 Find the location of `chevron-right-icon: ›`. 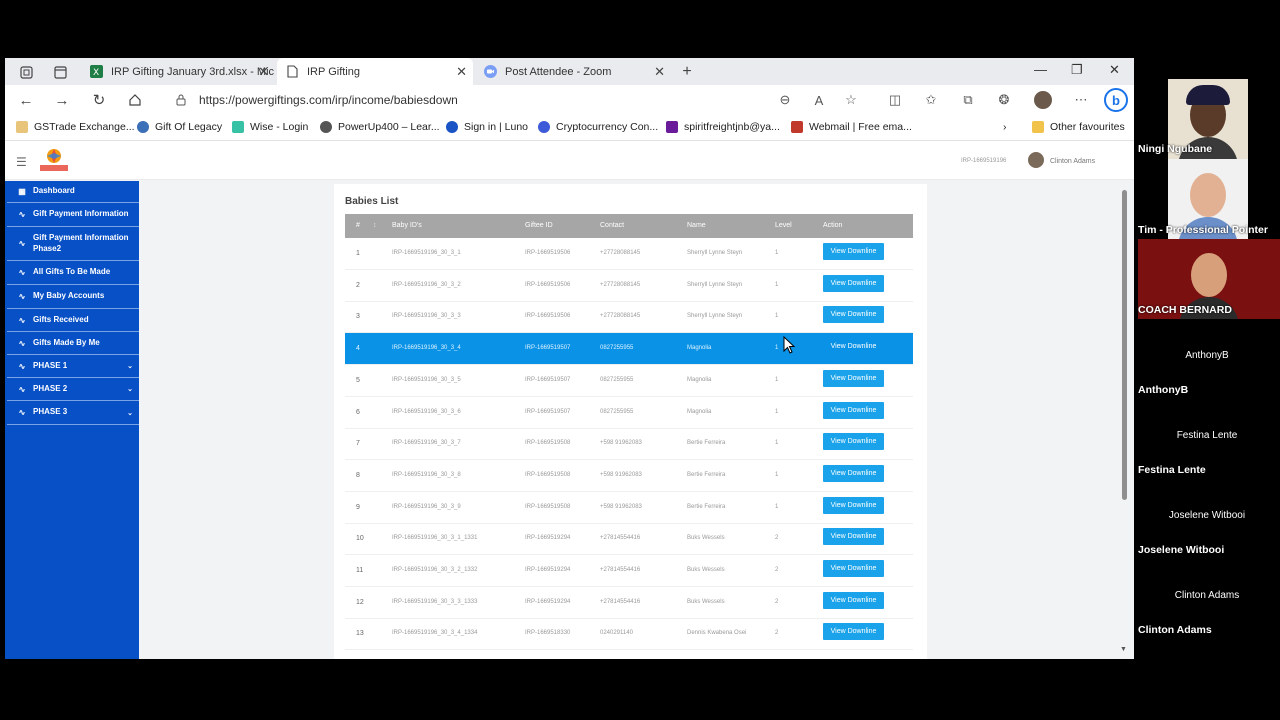

chevron-right-icon: › is located at coordinates (1005, 127).